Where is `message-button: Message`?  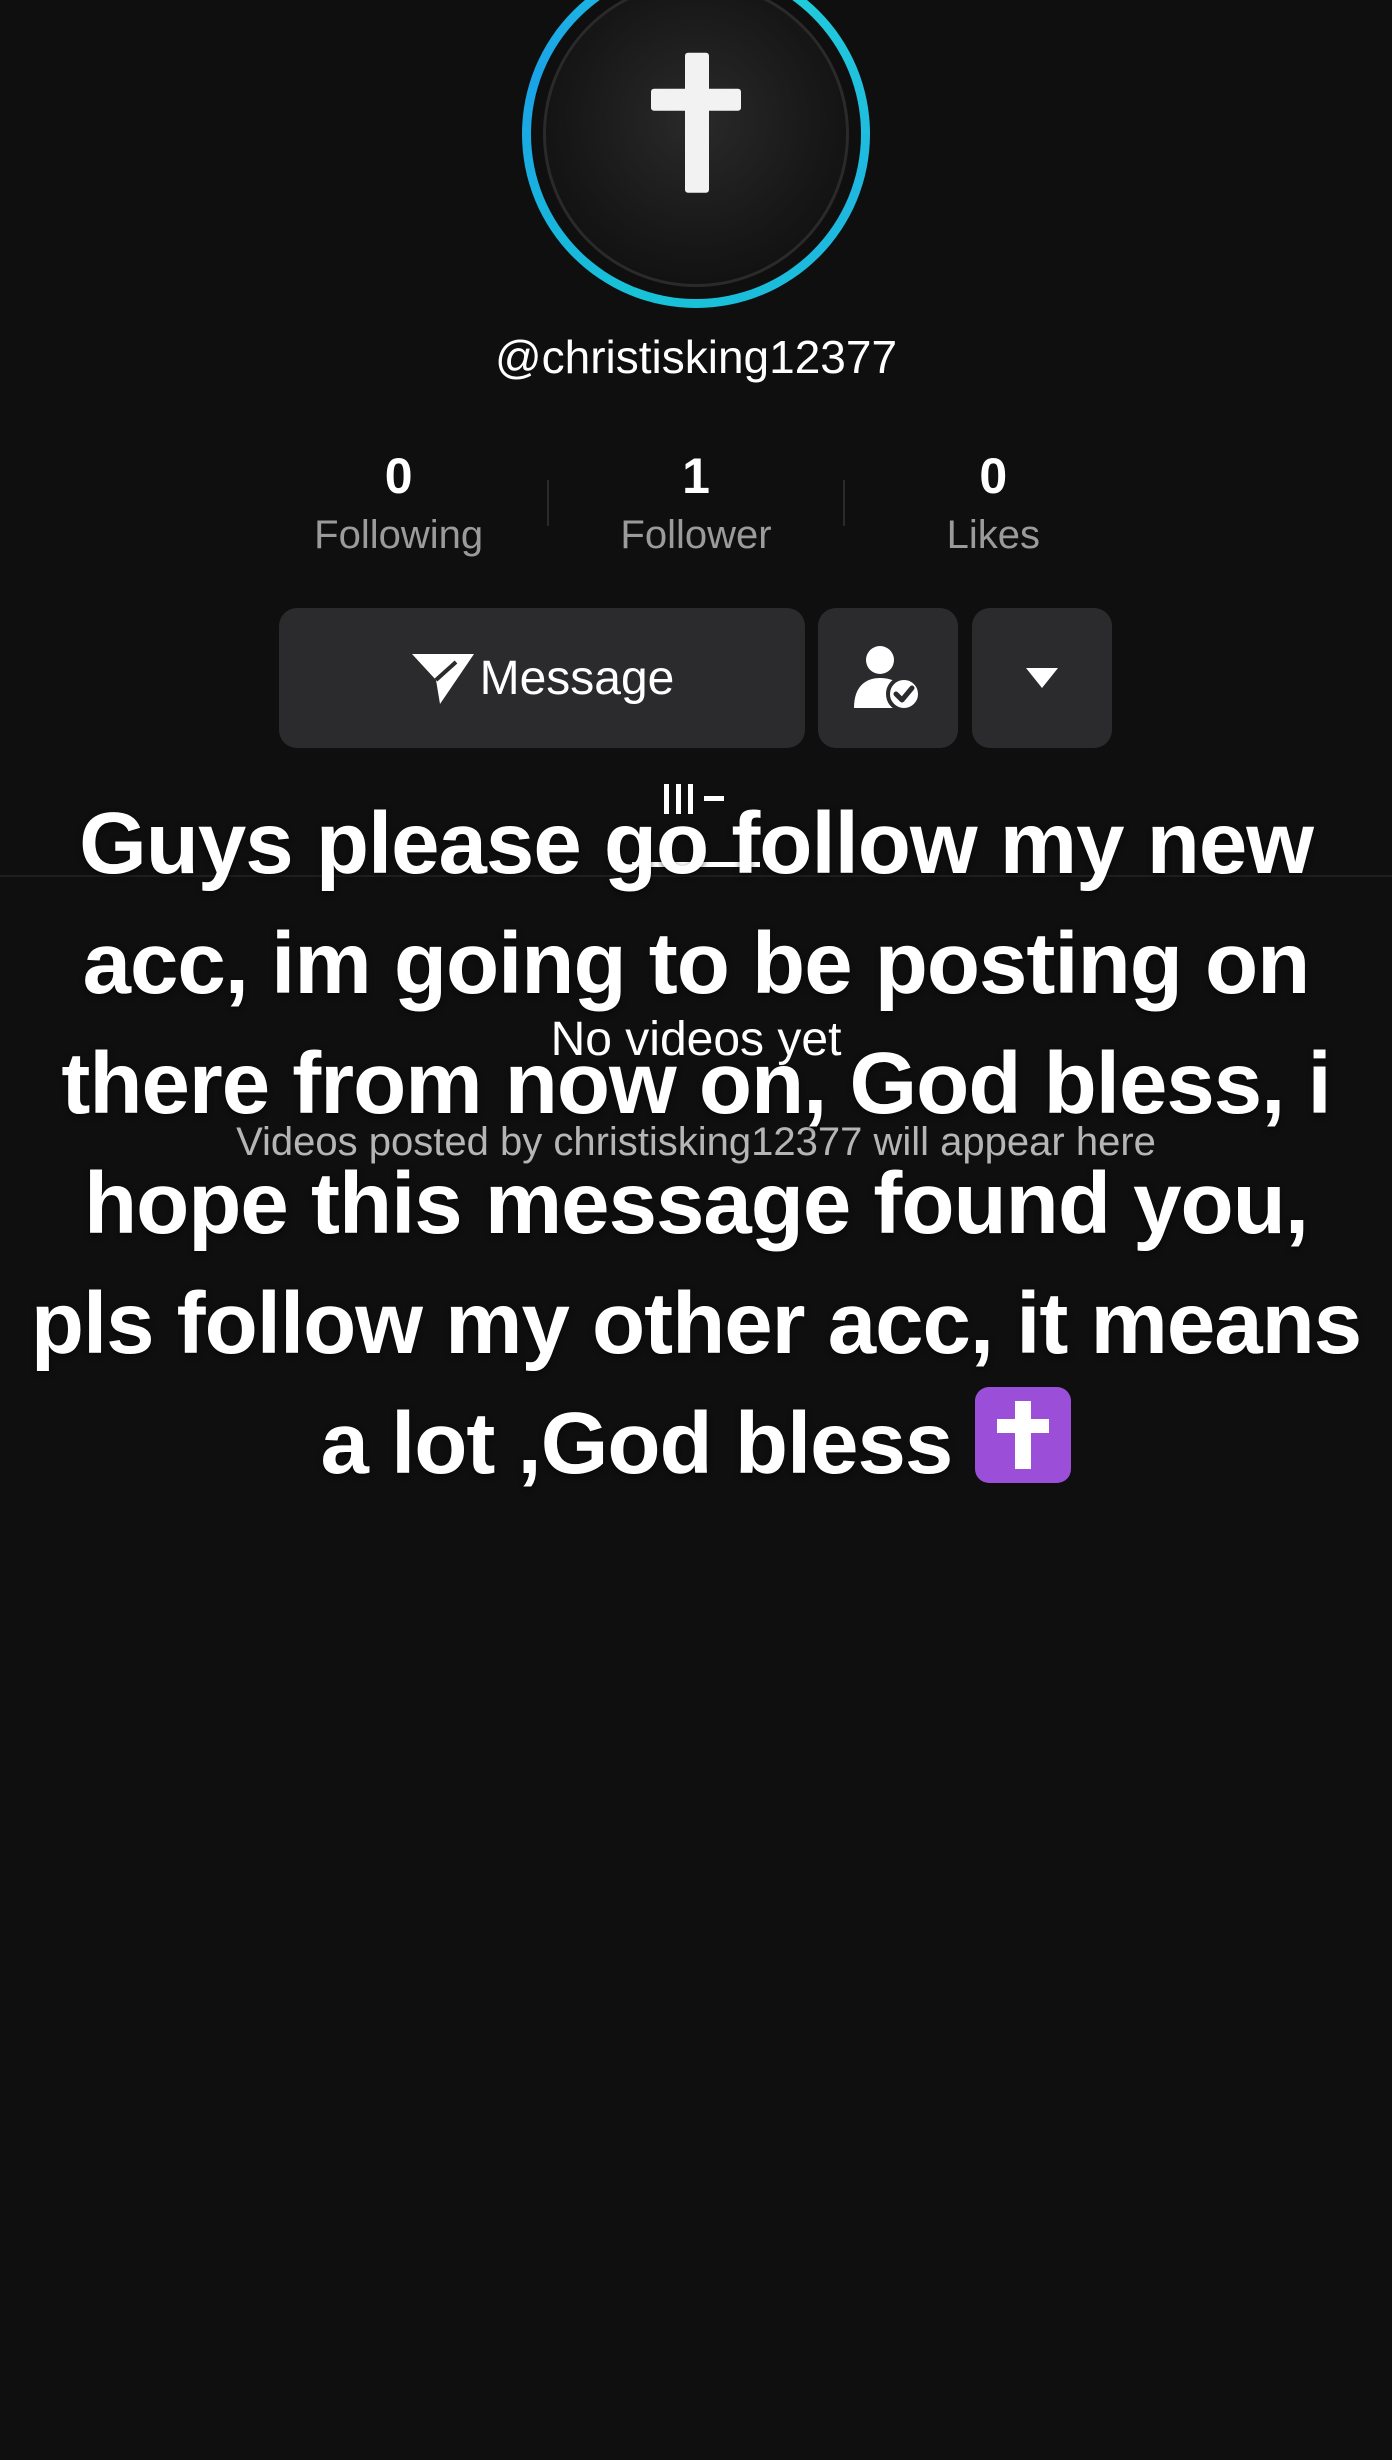 message-button: Message is located at coordinates (542, 678).